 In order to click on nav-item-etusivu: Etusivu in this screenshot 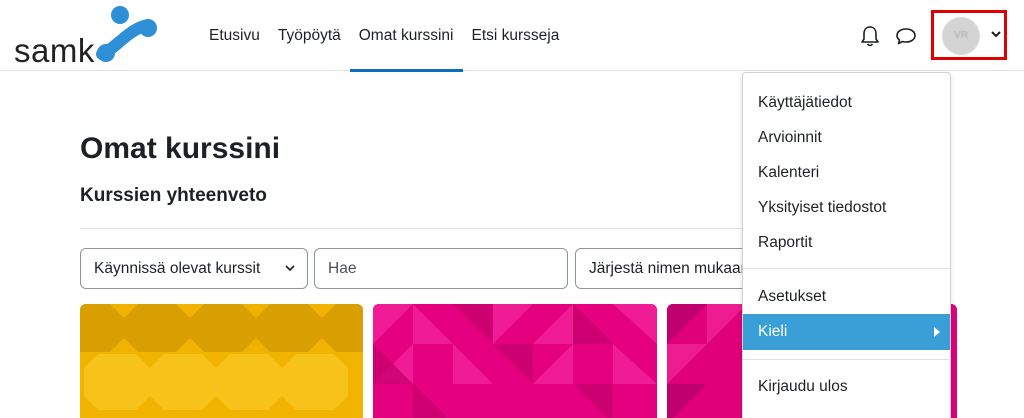, I will do `click(234, 35)`.